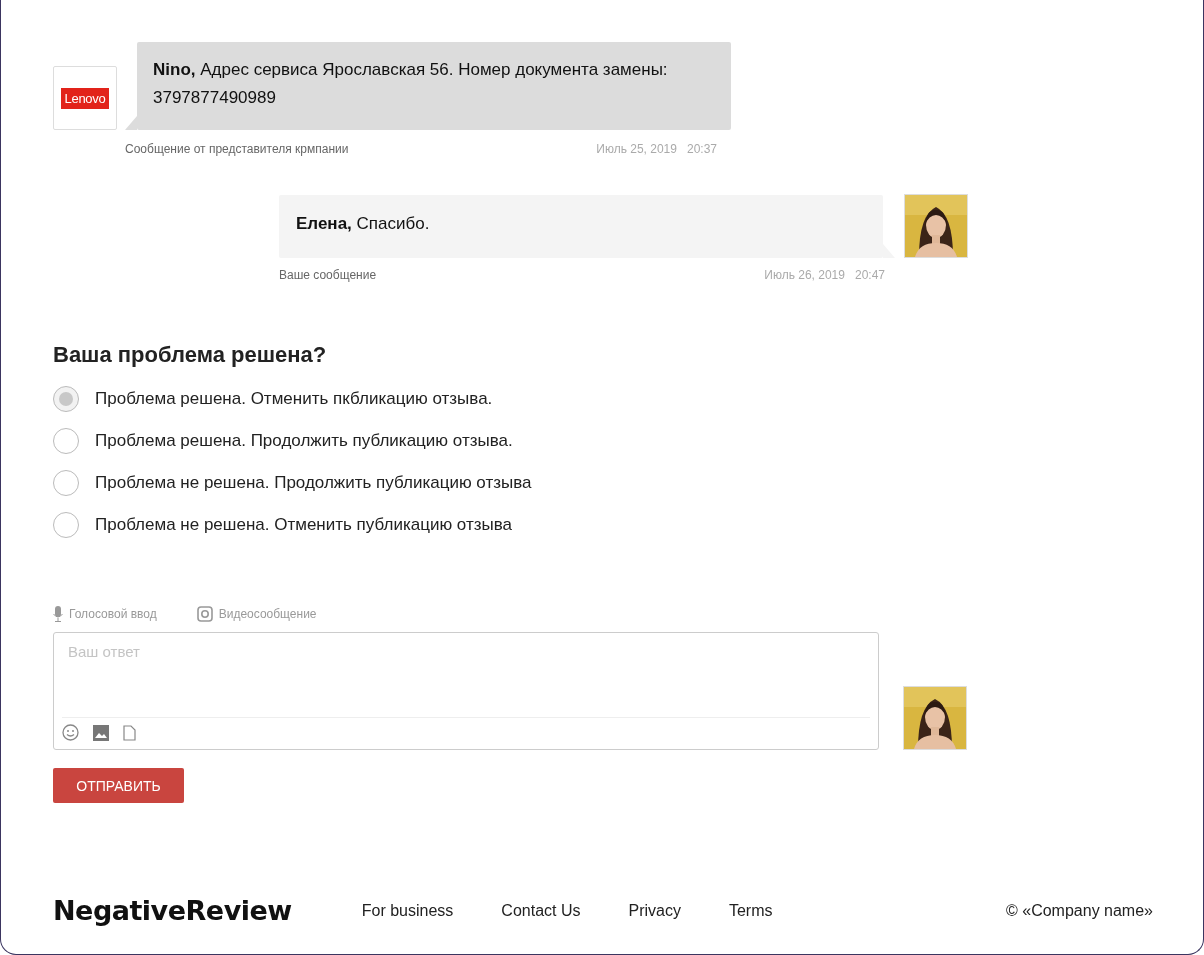 The height and width of the screenshot is (955, 1204). Describe the element at coordinates (304, 441) in the screenshot. I see `radio-label: Проблема решена. Продолжить публикацию отзыва.` at that location.